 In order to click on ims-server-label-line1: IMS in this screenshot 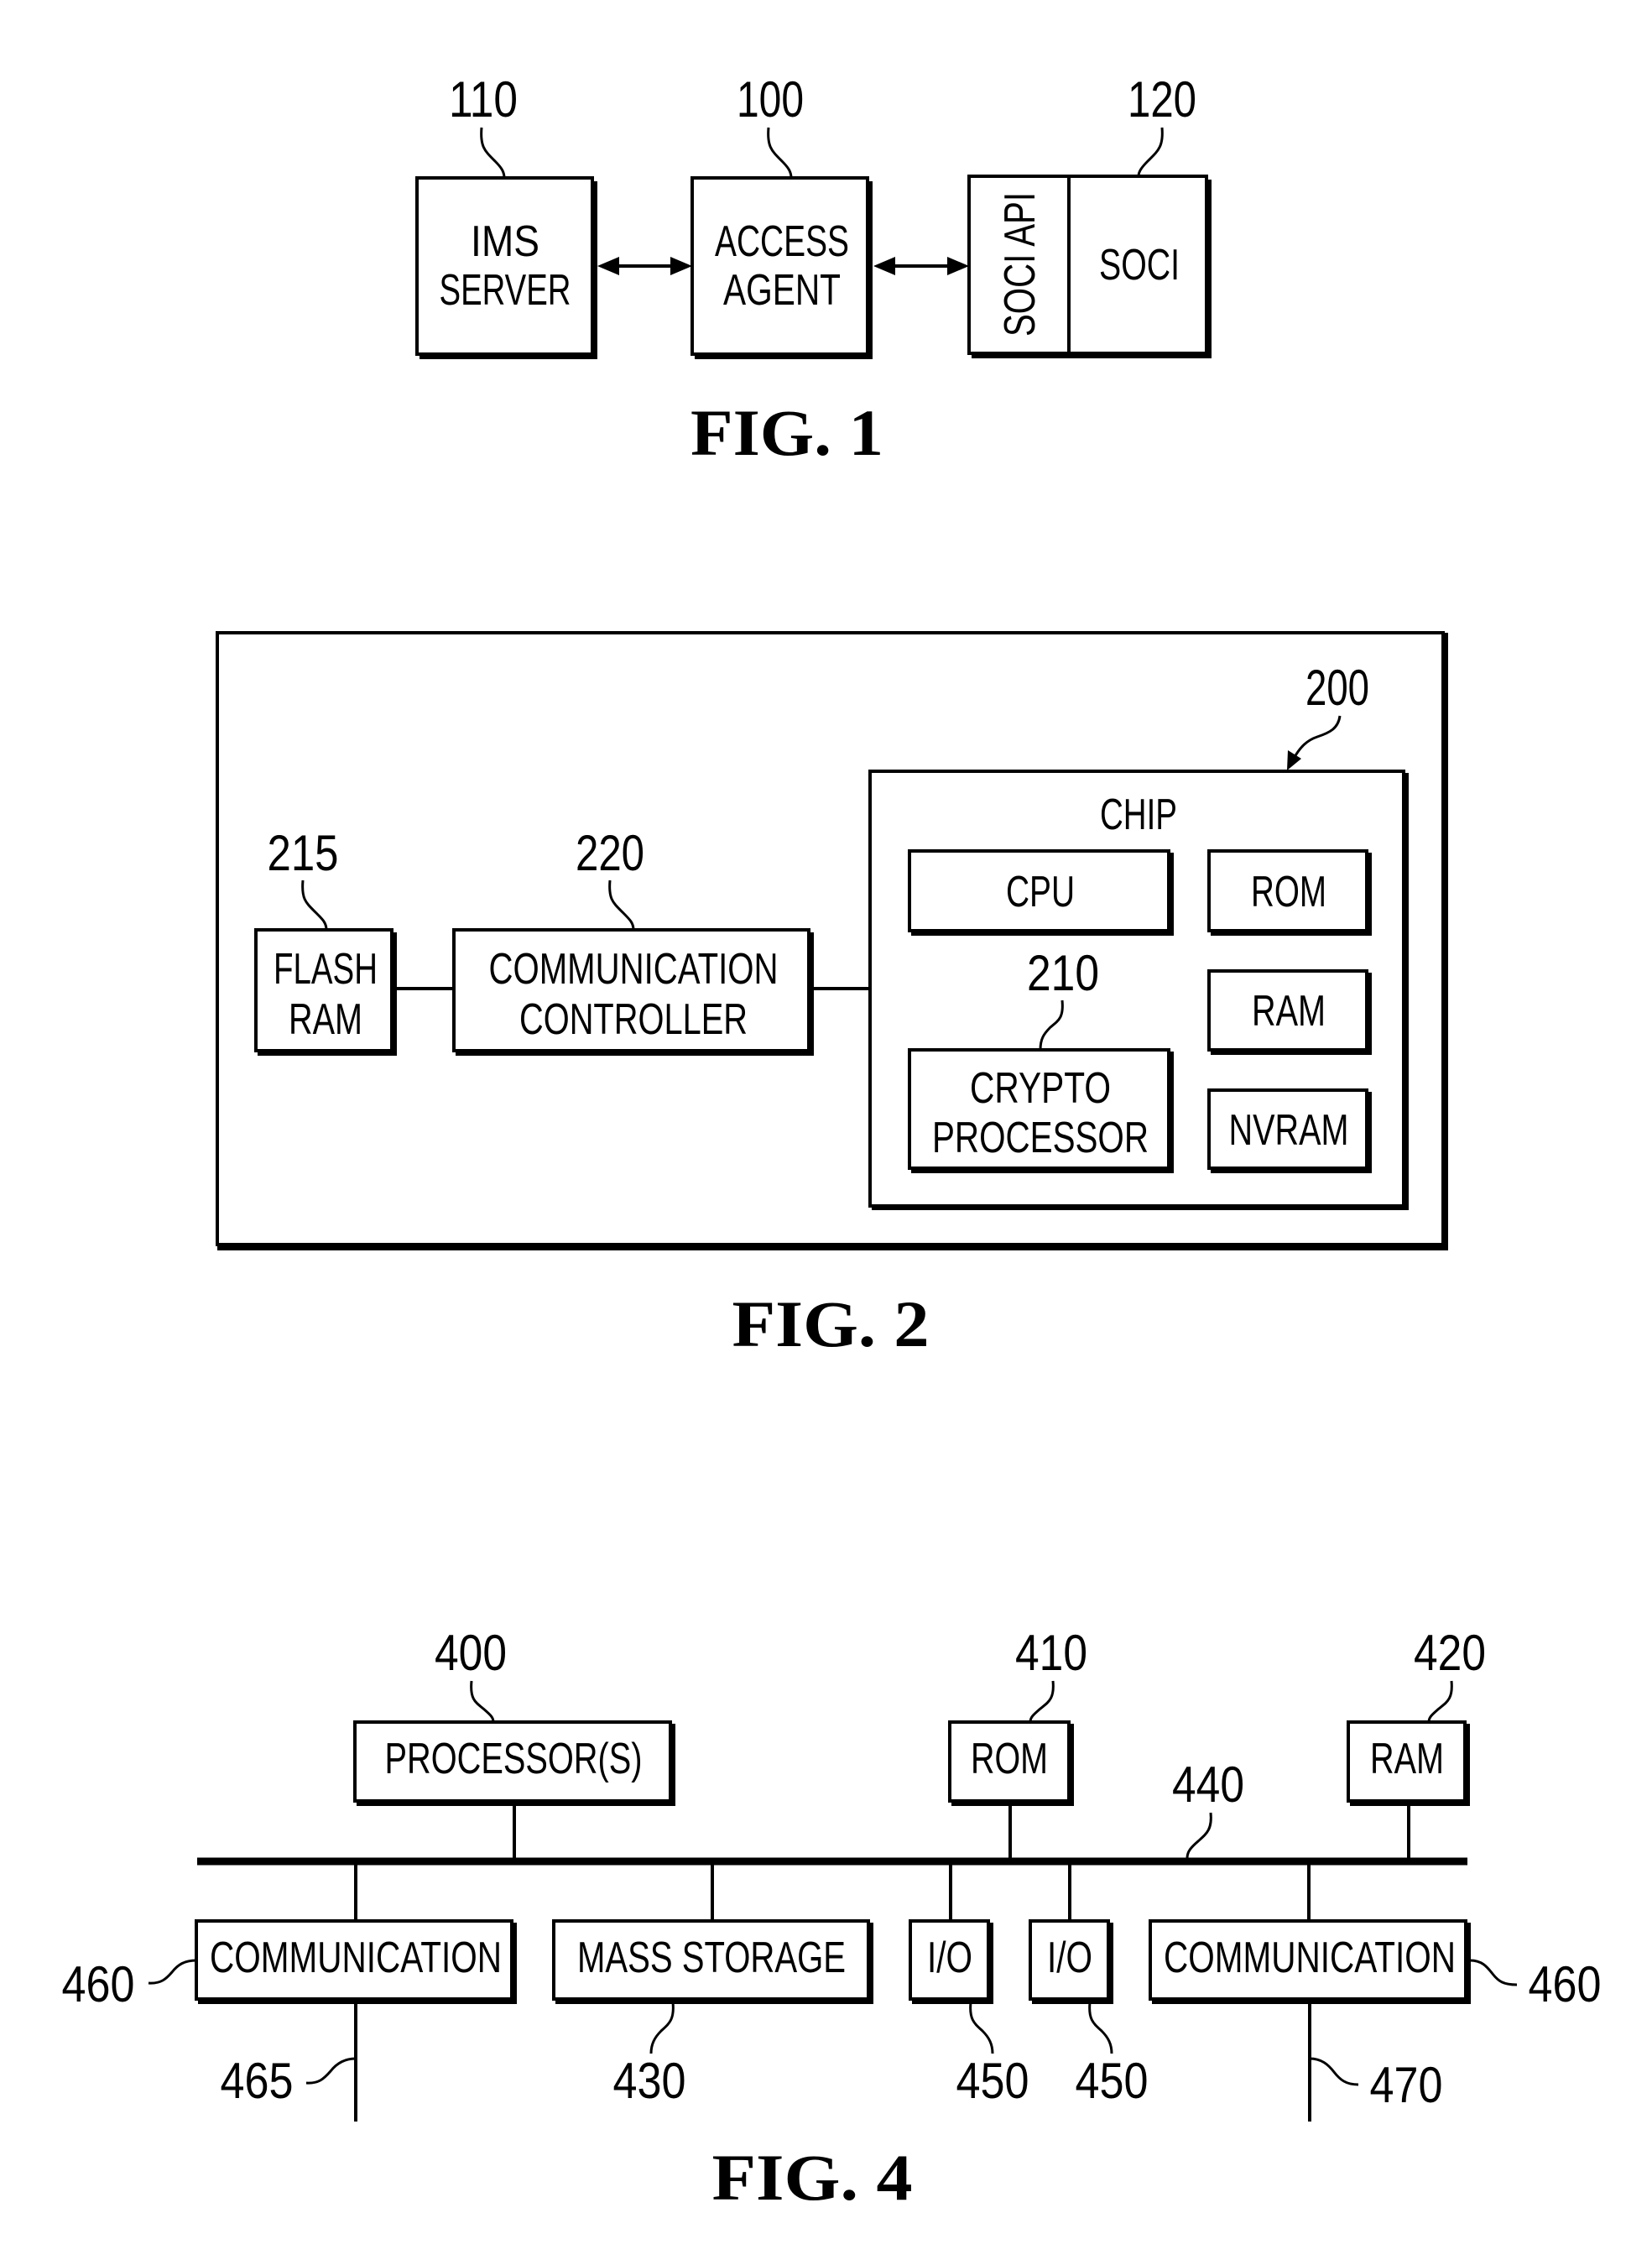, I will do `click(505, 242)`.